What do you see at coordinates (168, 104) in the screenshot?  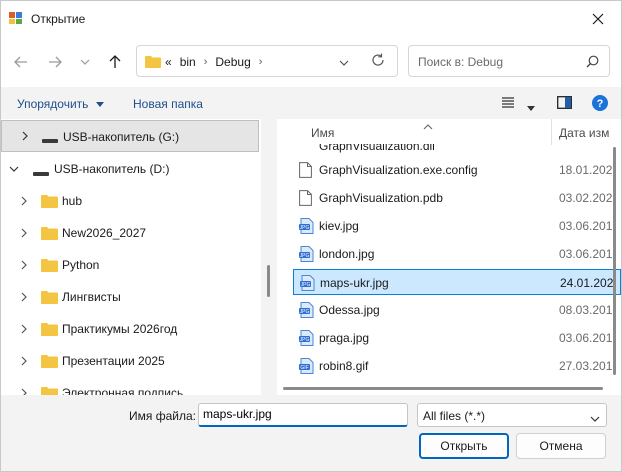 I see `new-folder-button: Новая папка` at bounding box center [168, 104].